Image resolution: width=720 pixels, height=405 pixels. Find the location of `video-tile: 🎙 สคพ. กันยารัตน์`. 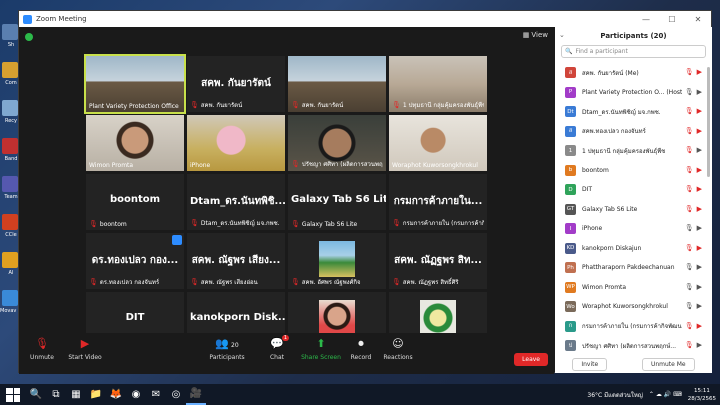

video-tile: 🎙 สคพ. กันยารัตน์ is located at coordinates (337, 84).